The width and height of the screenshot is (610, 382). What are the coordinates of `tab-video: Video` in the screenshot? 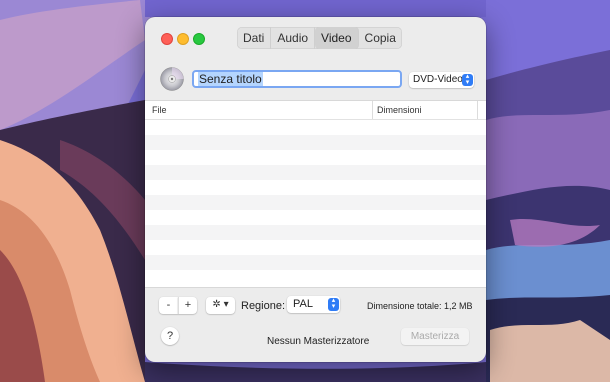 It's located at (337, 38).